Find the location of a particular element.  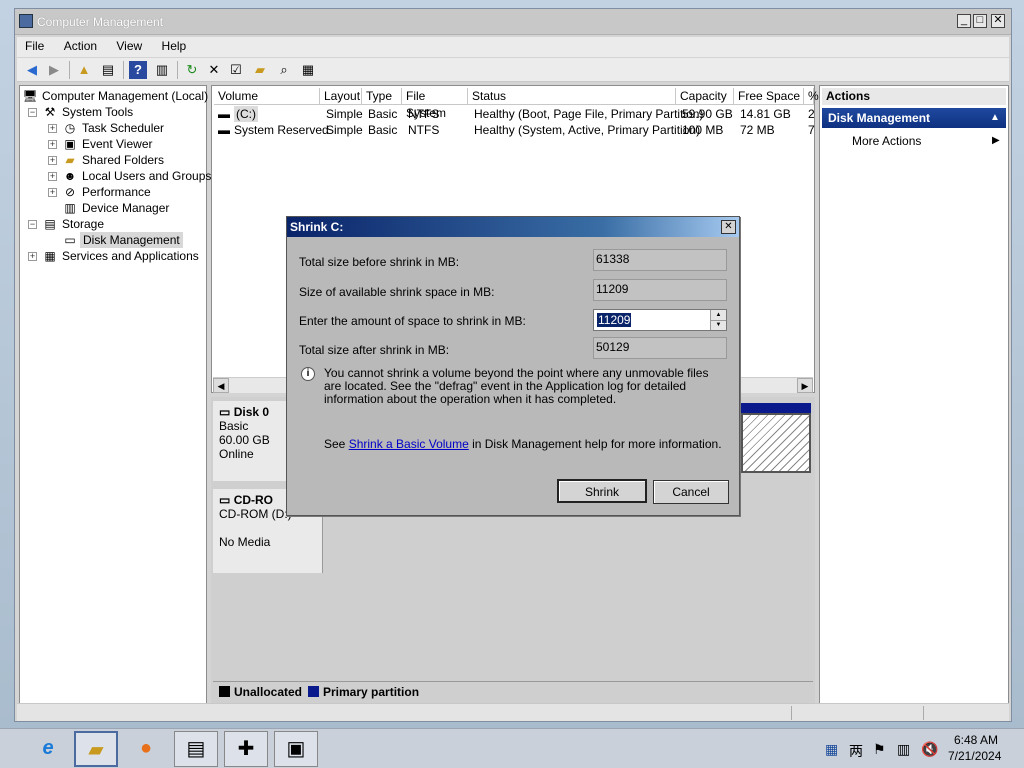

menu-help: Help is located at coordinates (174, 45).